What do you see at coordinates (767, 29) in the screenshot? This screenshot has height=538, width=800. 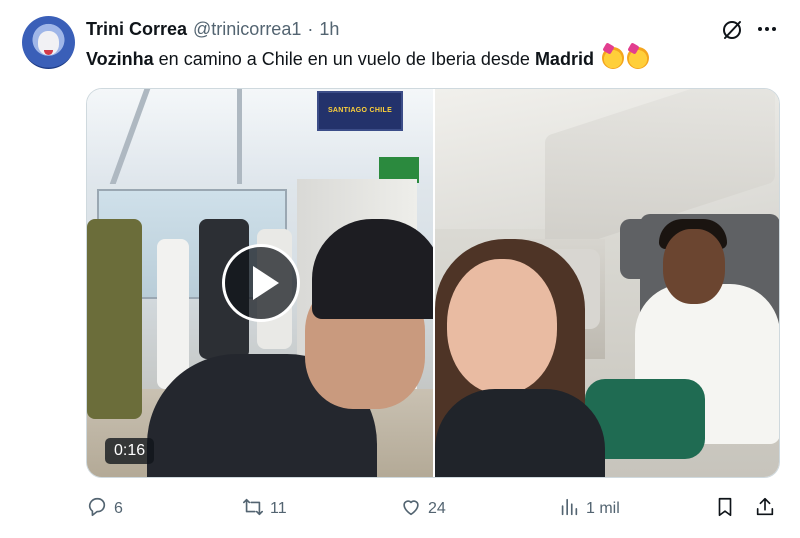 I see `more-icon` at bounding box center [767, 29].